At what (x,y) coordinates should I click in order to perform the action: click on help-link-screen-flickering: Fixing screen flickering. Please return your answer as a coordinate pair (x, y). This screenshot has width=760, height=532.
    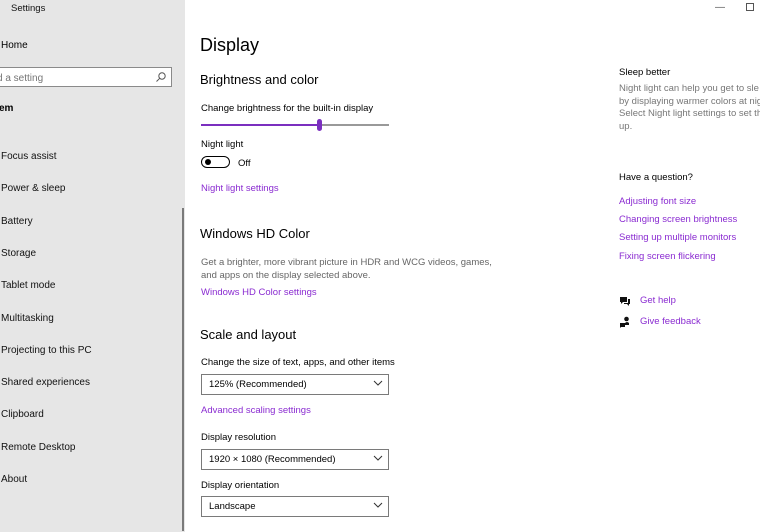
    Looking at the image, I should click on (667, 256).